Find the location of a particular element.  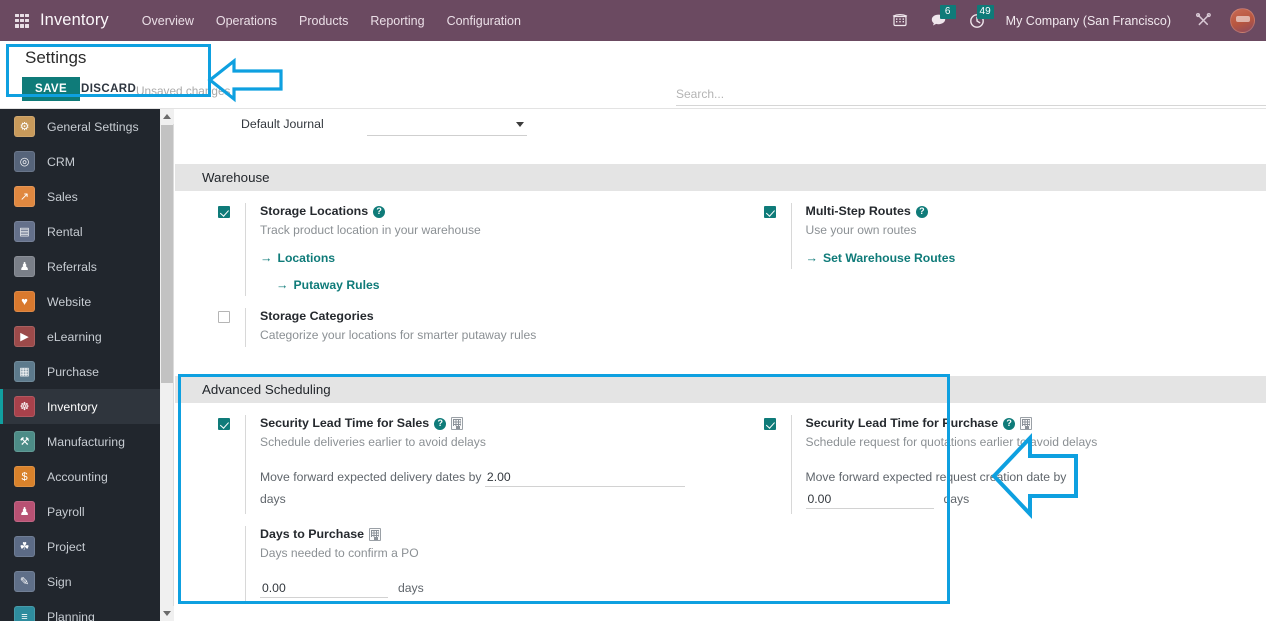

link-locations: → Locations is located at coordinates (490, 258).